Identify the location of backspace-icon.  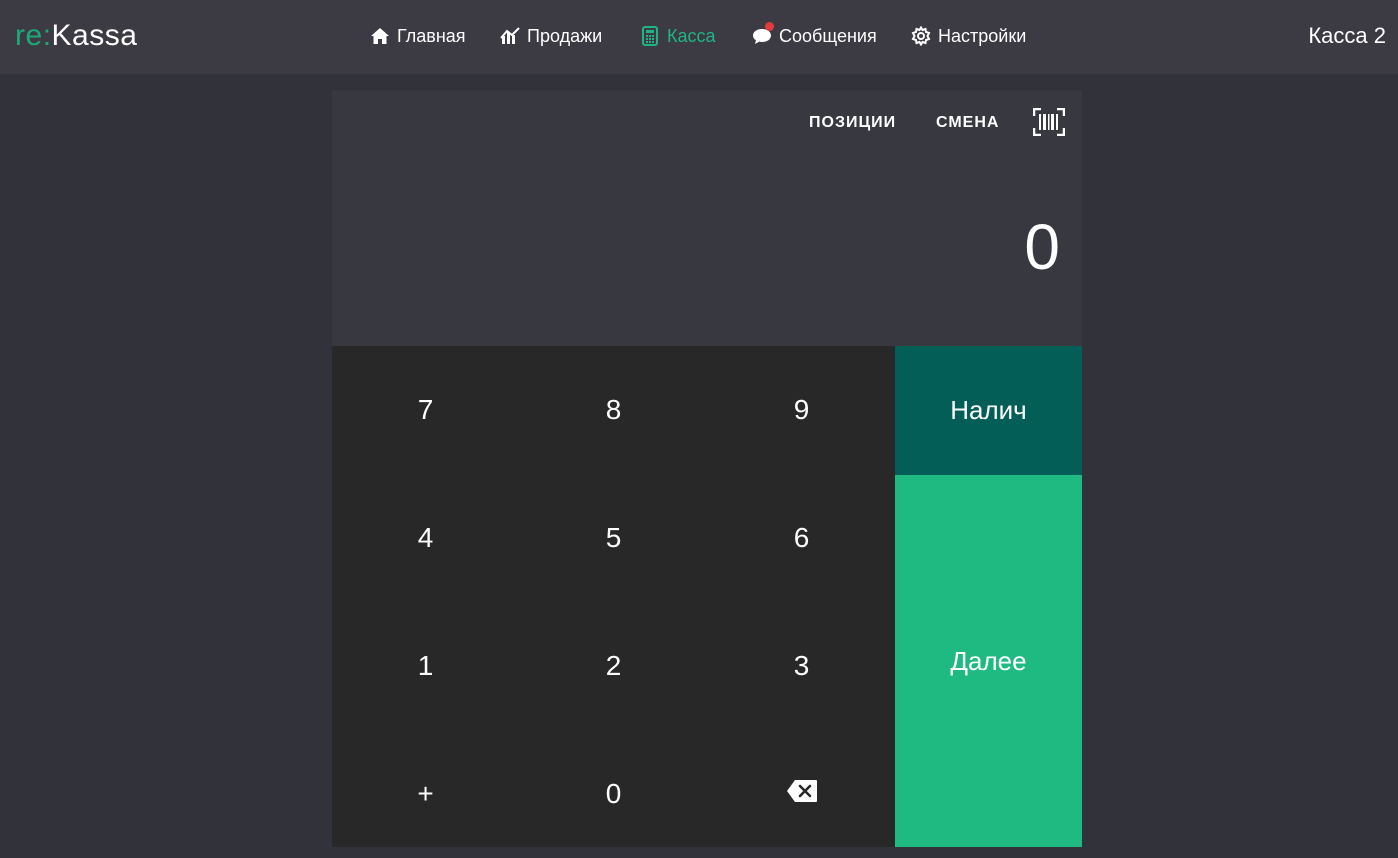
(802, 794).